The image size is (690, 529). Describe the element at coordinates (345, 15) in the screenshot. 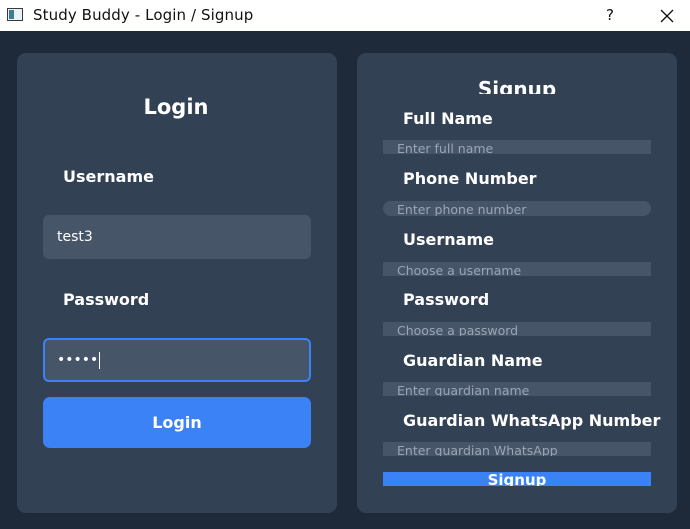

I see `title-bar: Study Buddy - Login / Signup ?` at that location.